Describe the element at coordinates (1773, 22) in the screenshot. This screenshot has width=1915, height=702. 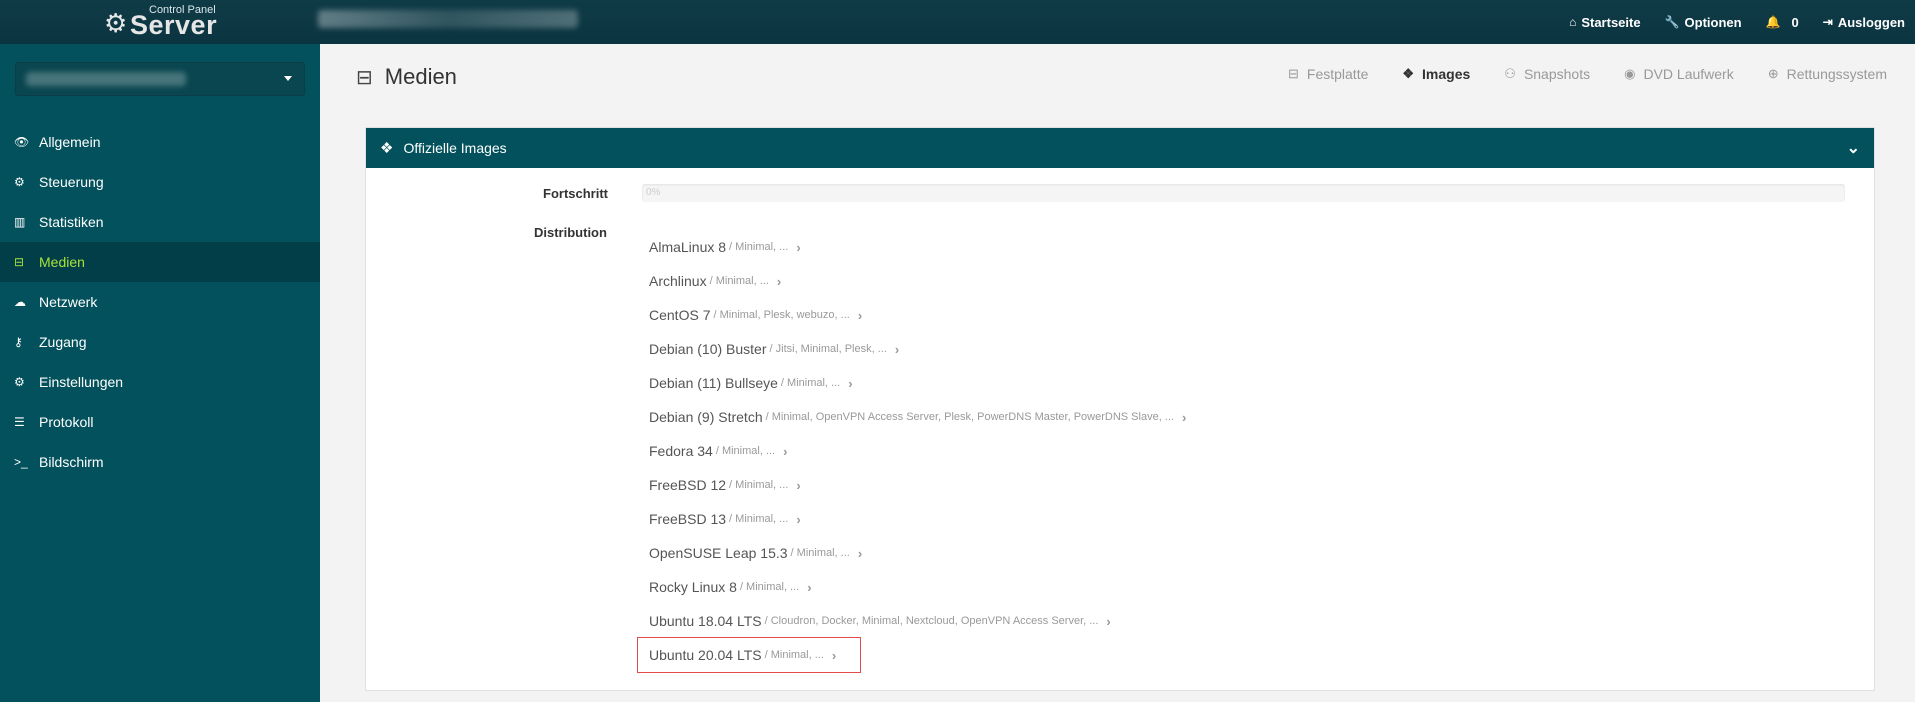
I see `bell-icon: 🔔` at that location.